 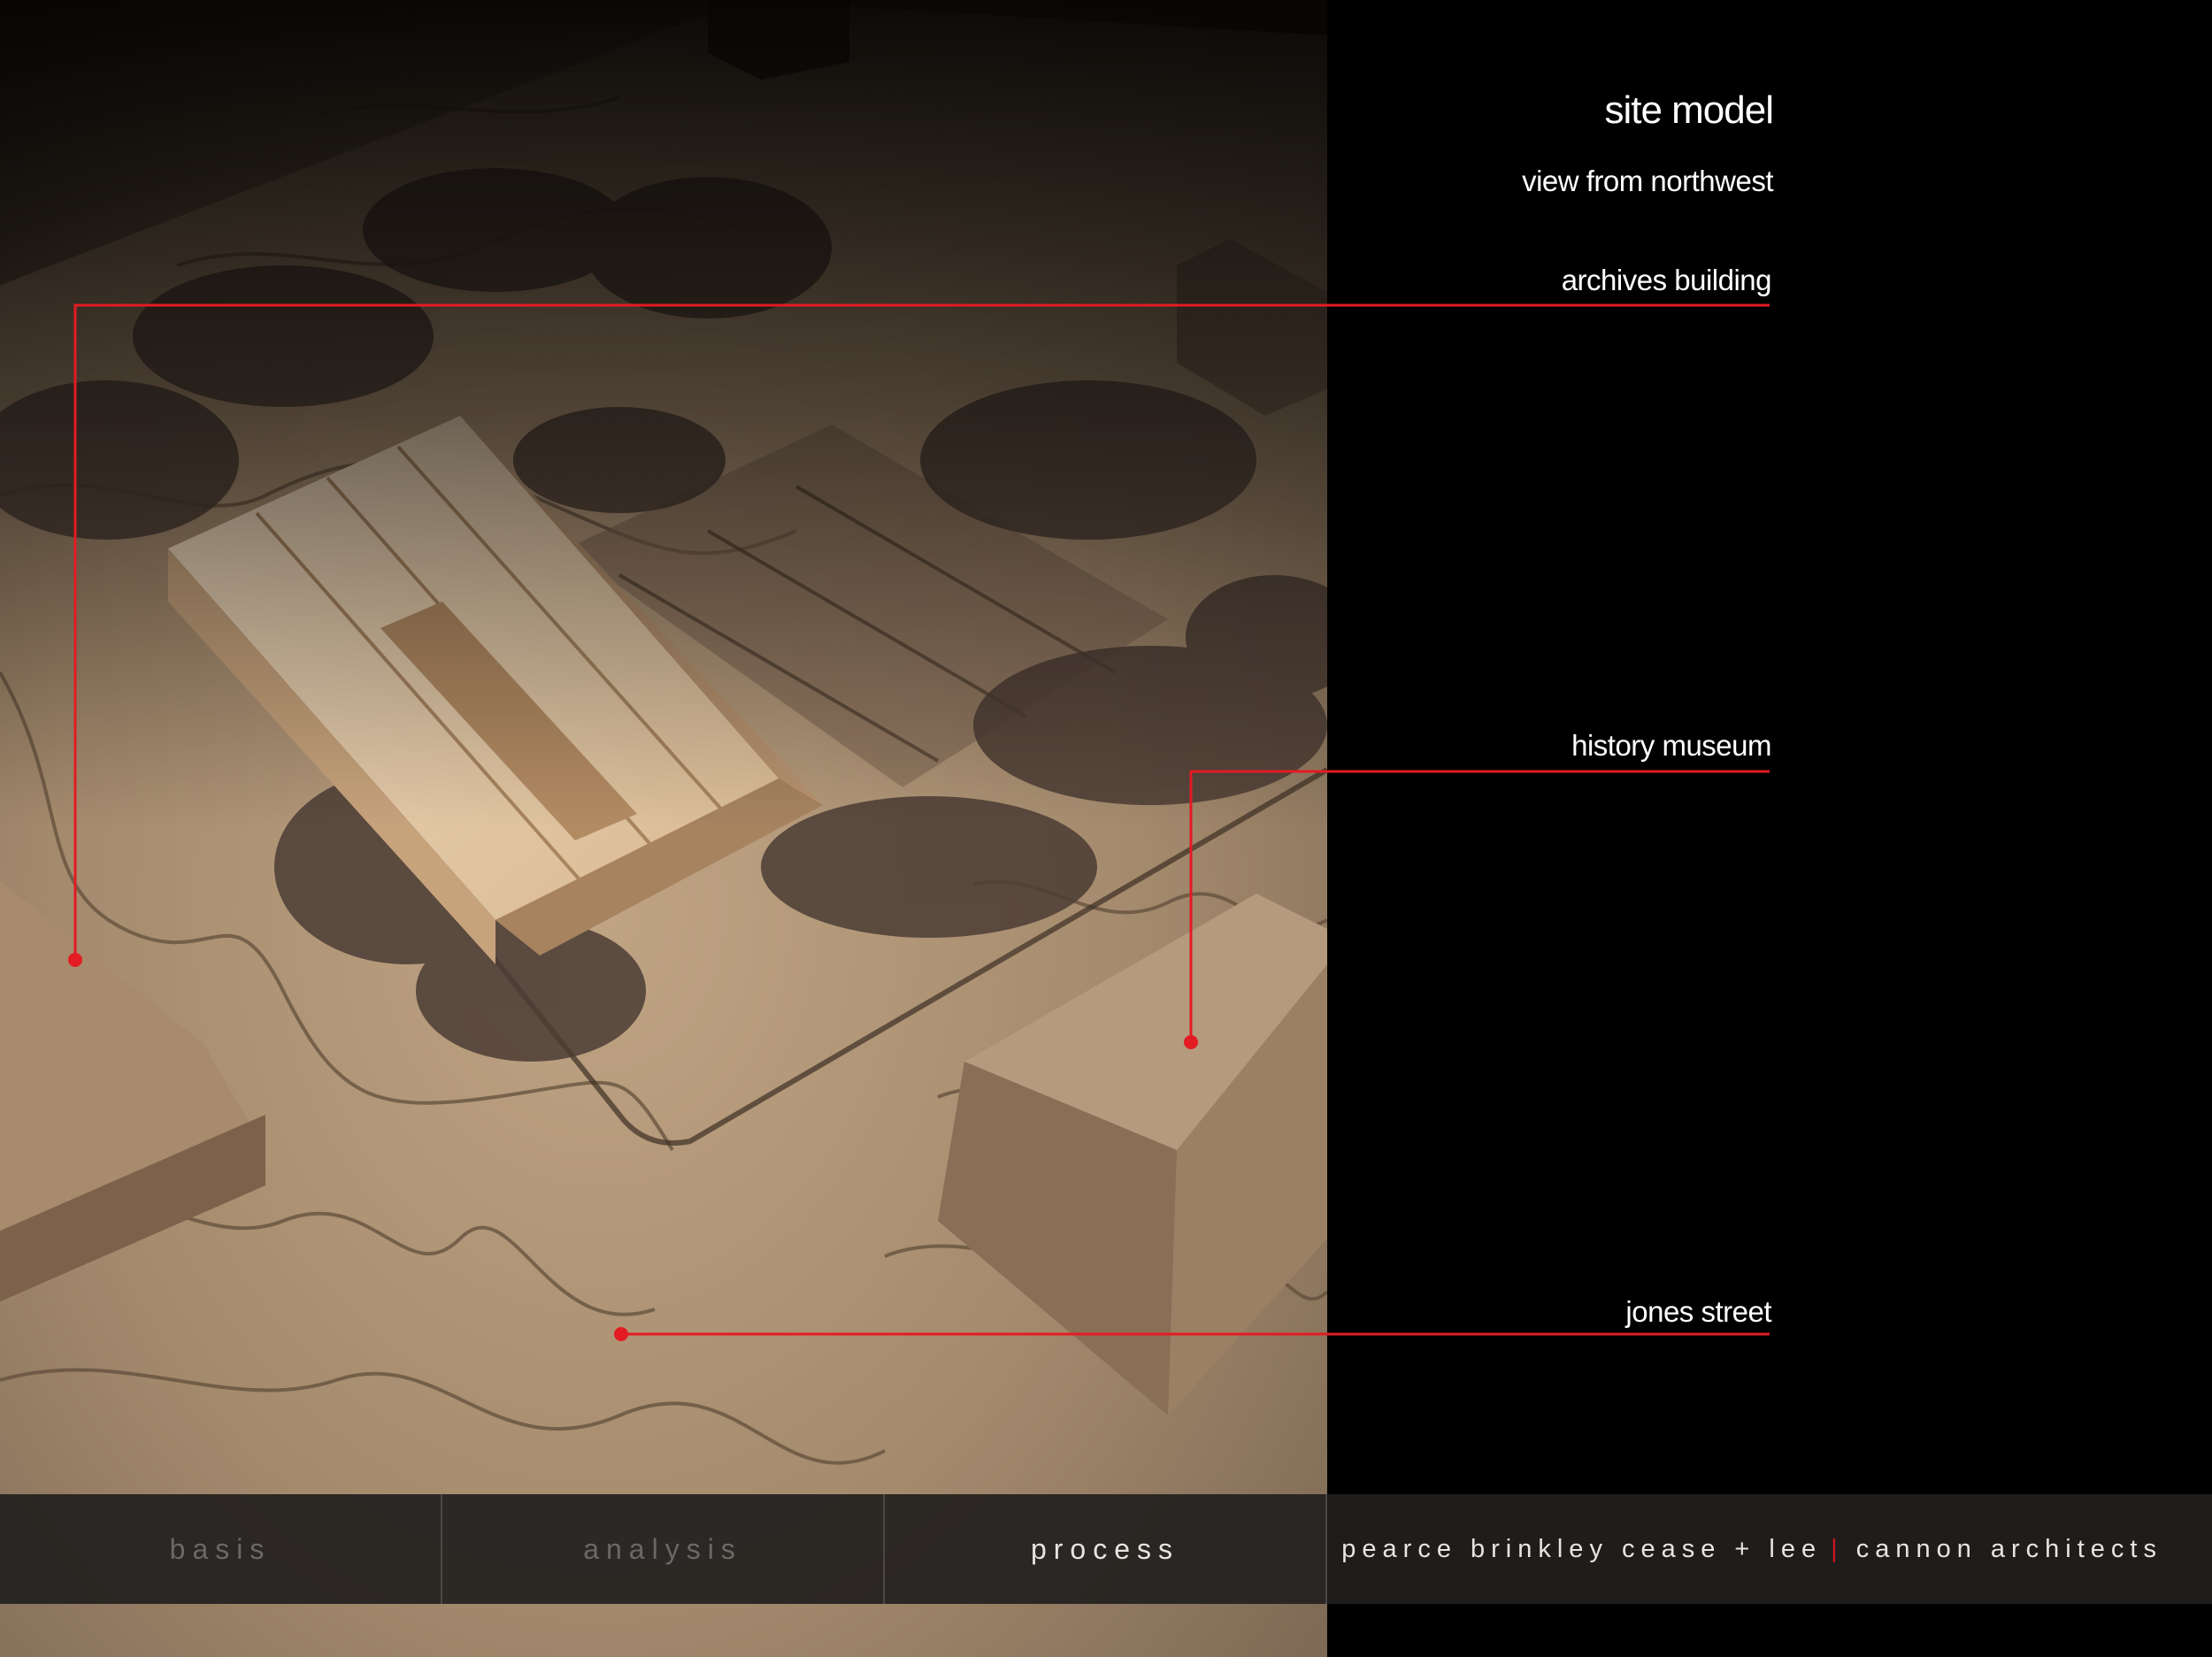 I want to click on nav-divider, so click(x=1326, y=1549).